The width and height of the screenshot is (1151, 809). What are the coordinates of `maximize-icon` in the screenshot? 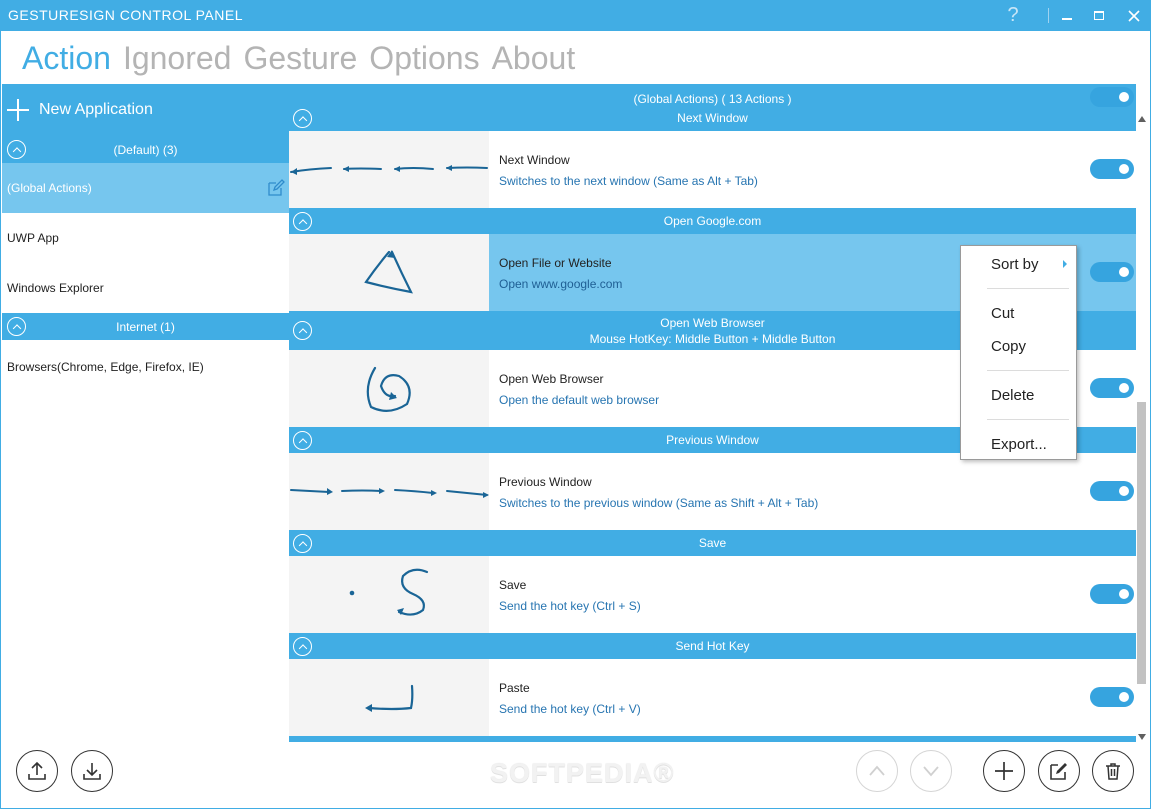 It's located at (1099, 15).